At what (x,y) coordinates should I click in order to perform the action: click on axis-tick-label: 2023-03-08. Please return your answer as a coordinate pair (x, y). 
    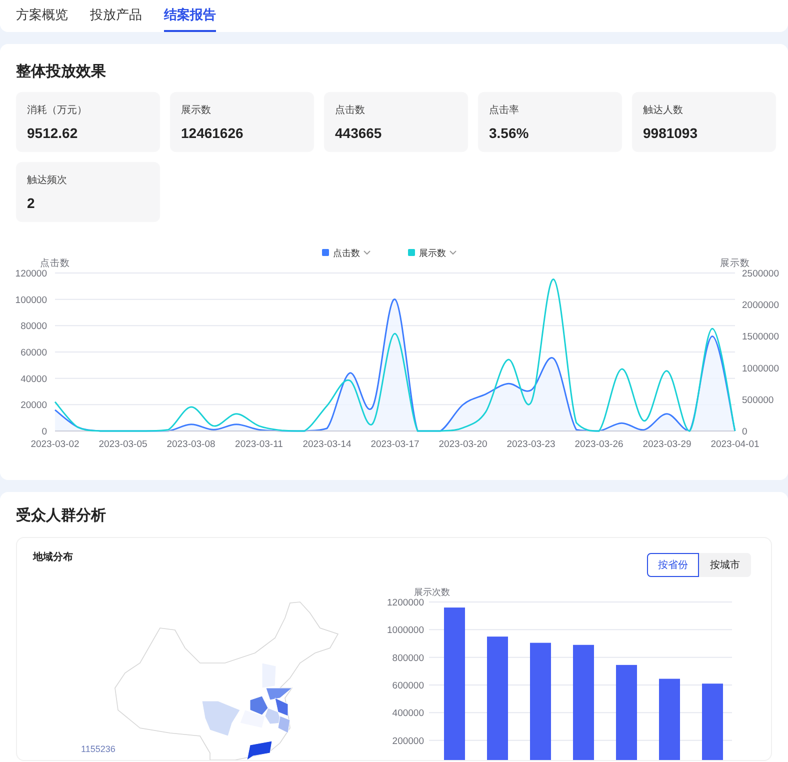
    Looking at the image, I should click on (191, 444).